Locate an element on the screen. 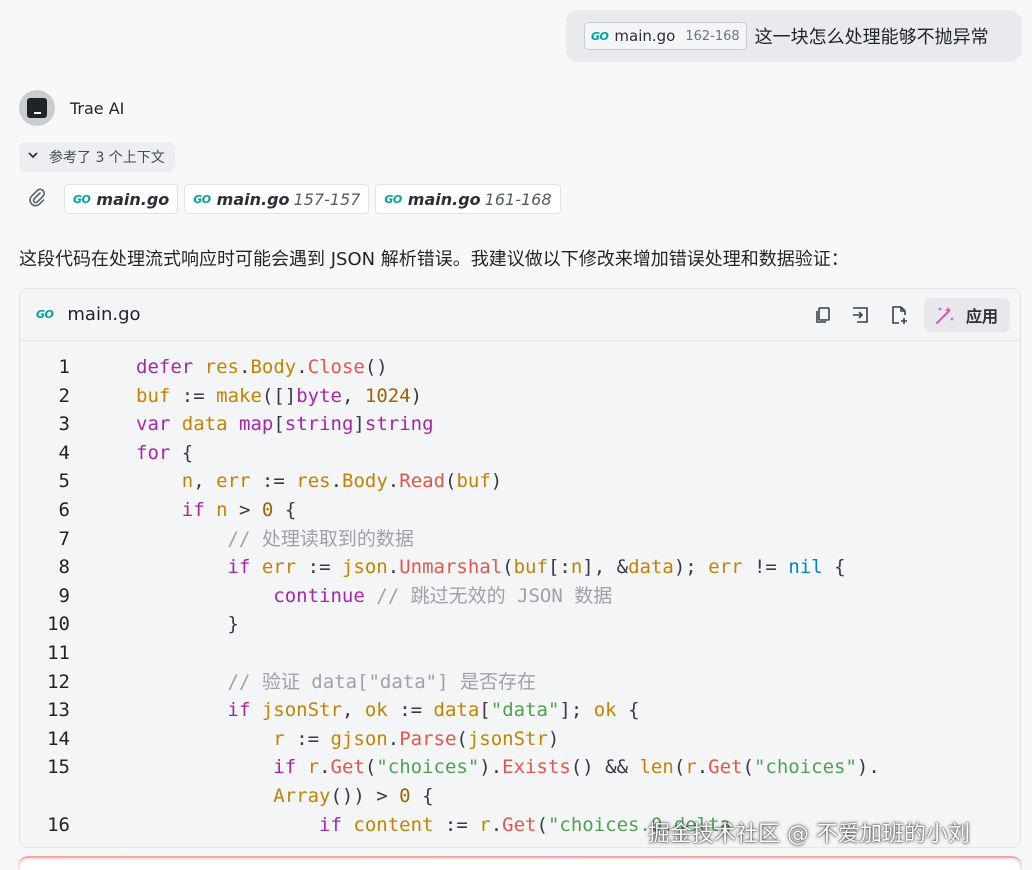  new-file-icon is located at coordinates (899, 315).